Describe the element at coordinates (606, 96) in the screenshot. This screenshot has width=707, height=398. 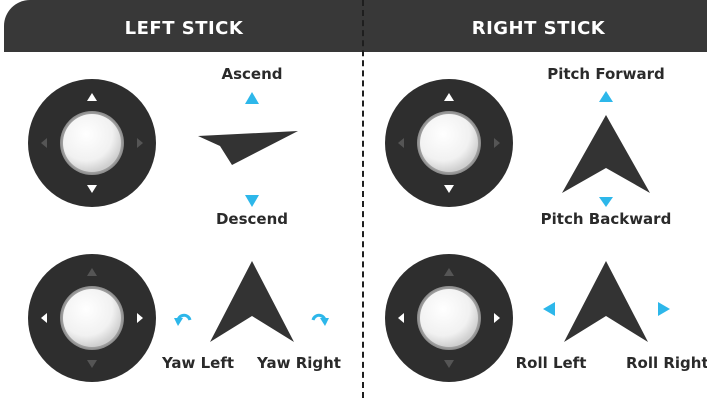
I see `pitch-forward-indicator-icon` at that location.